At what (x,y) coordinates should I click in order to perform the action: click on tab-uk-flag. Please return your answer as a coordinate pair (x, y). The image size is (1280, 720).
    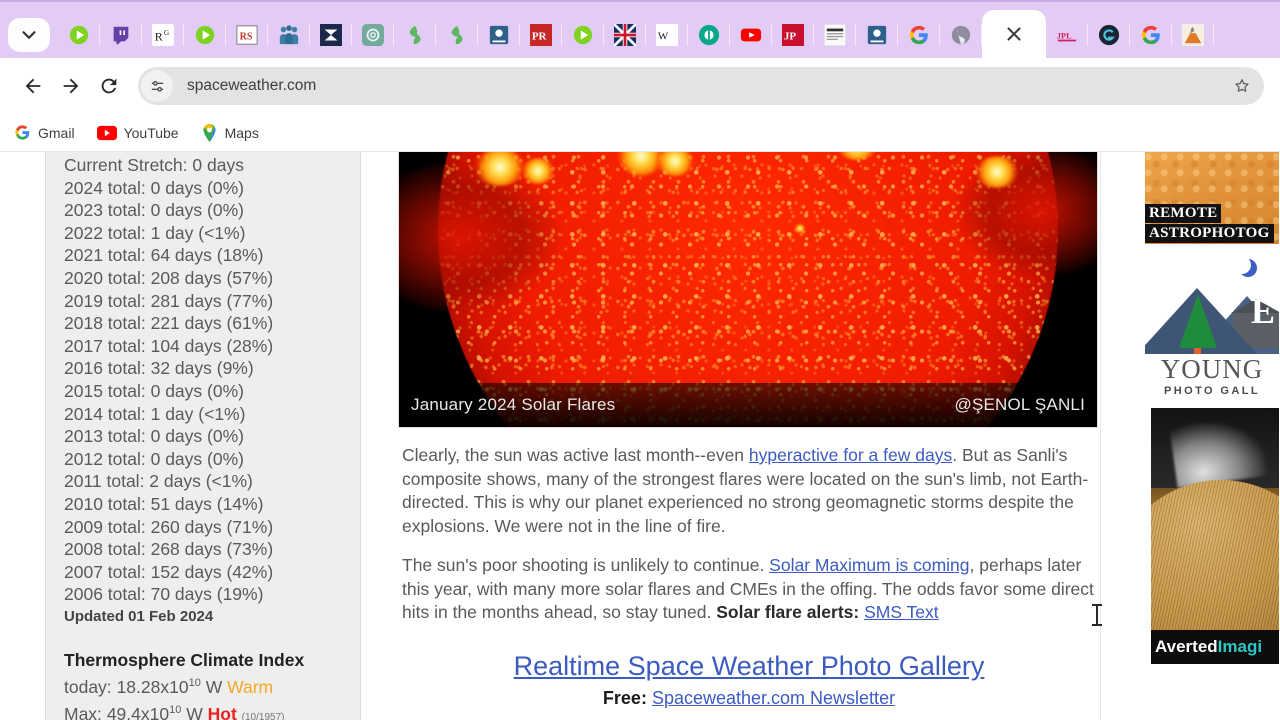
    Looking at the image, I should click on (625, 35).